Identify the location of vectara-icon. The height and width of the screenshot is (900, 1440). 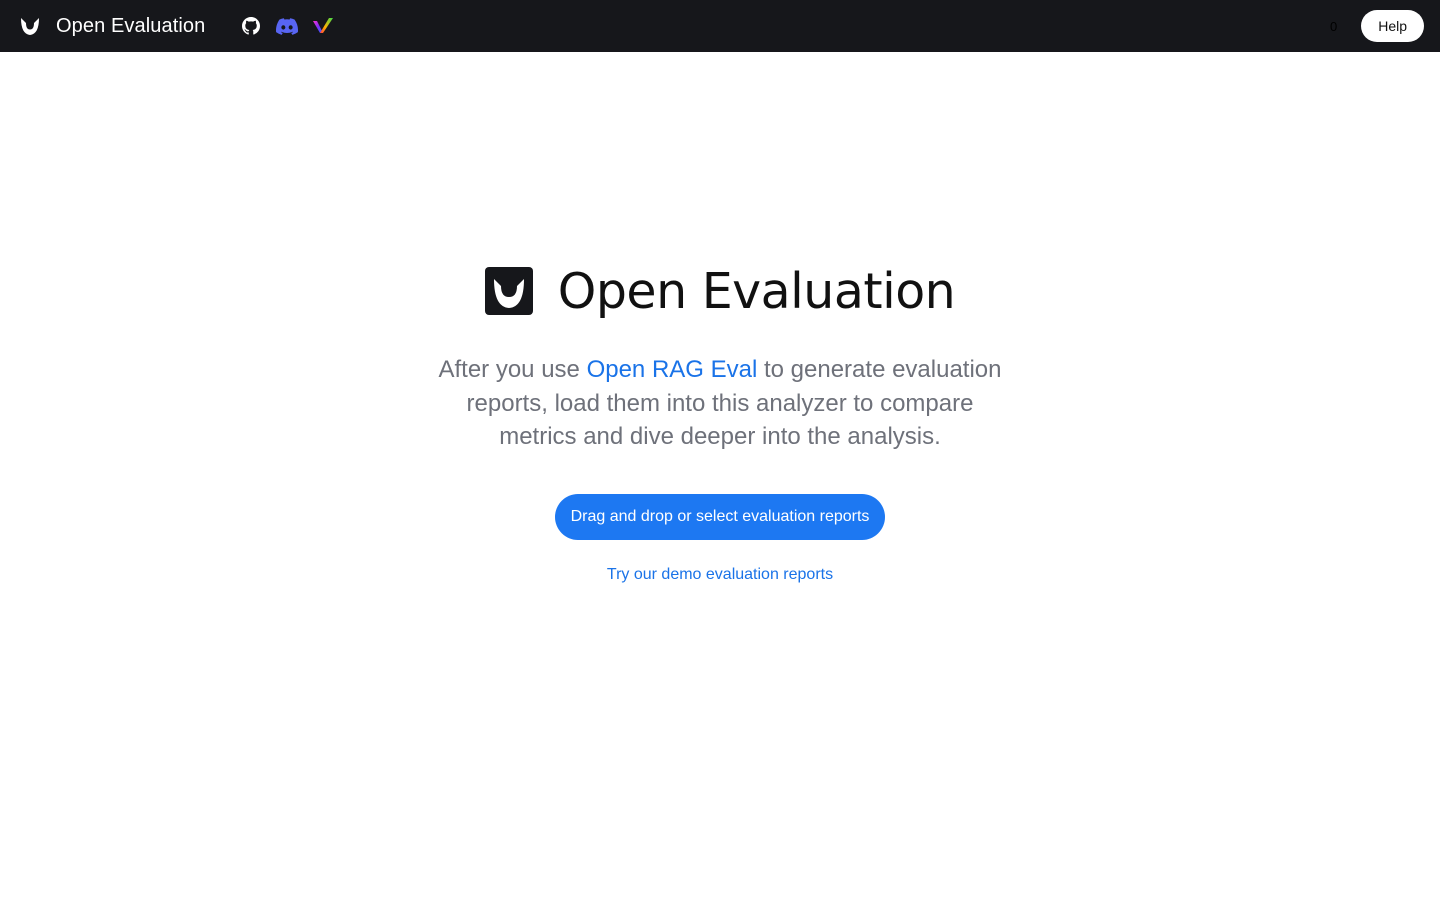
(323, 25).